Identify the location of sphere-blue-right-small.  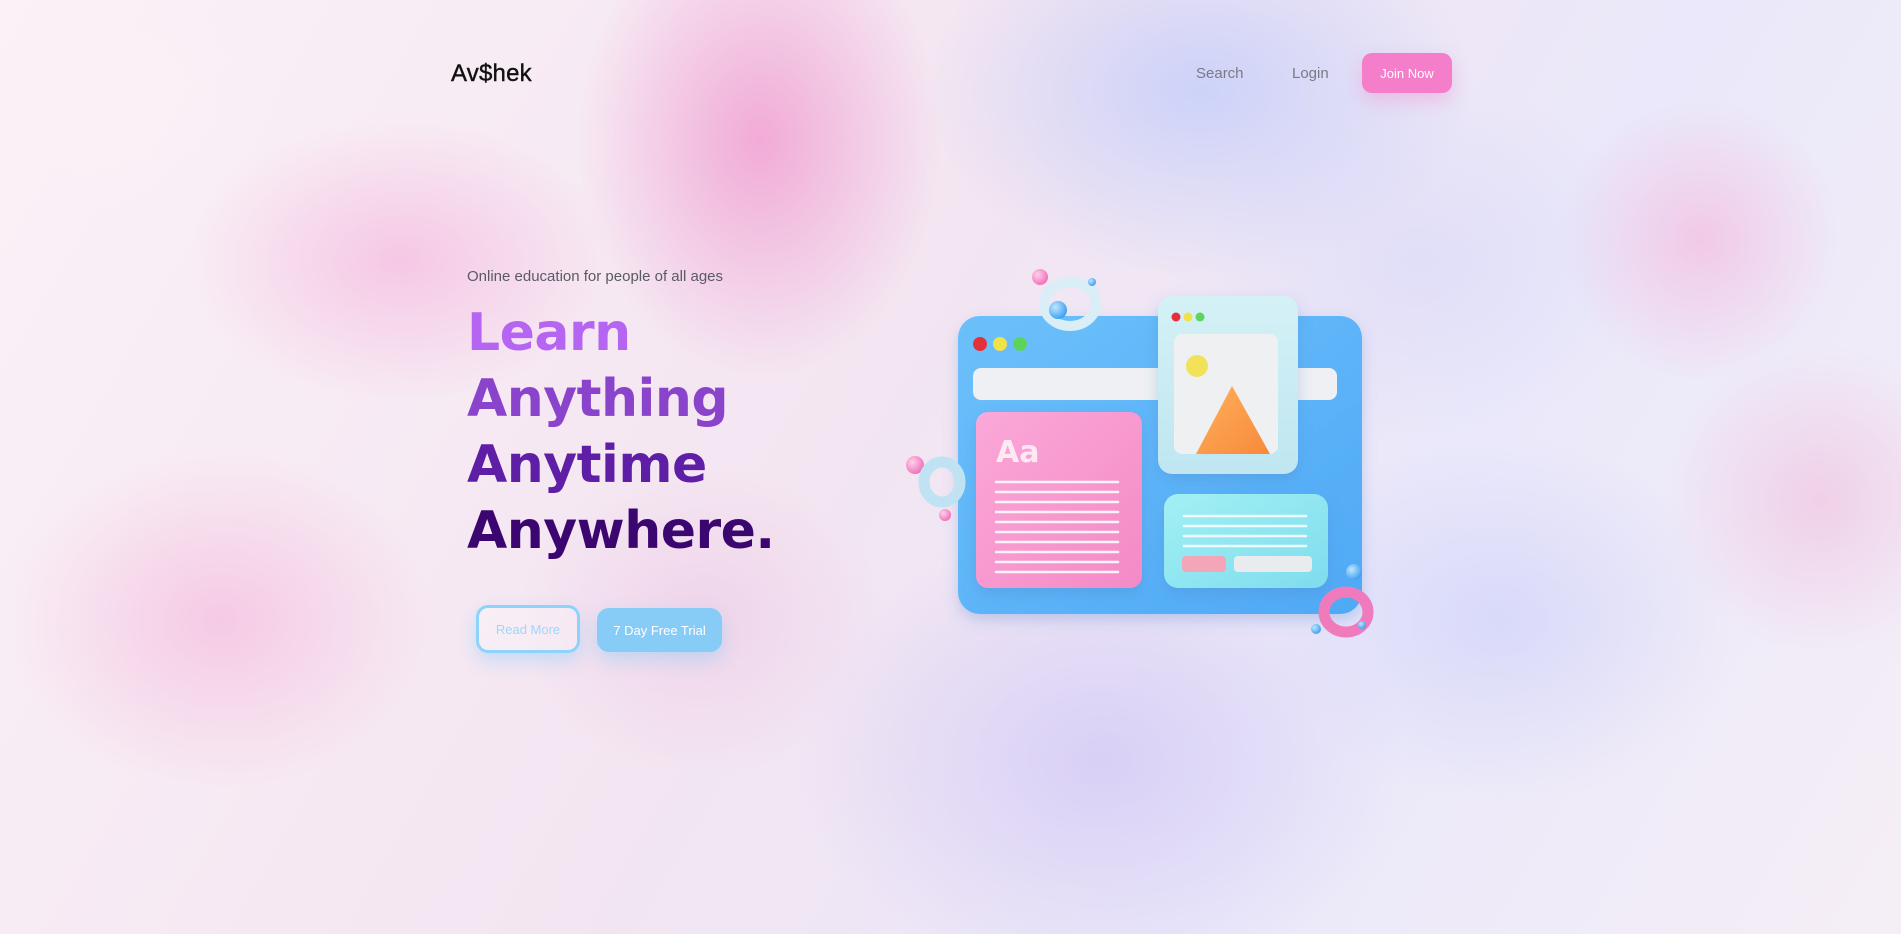
(1316, 629).